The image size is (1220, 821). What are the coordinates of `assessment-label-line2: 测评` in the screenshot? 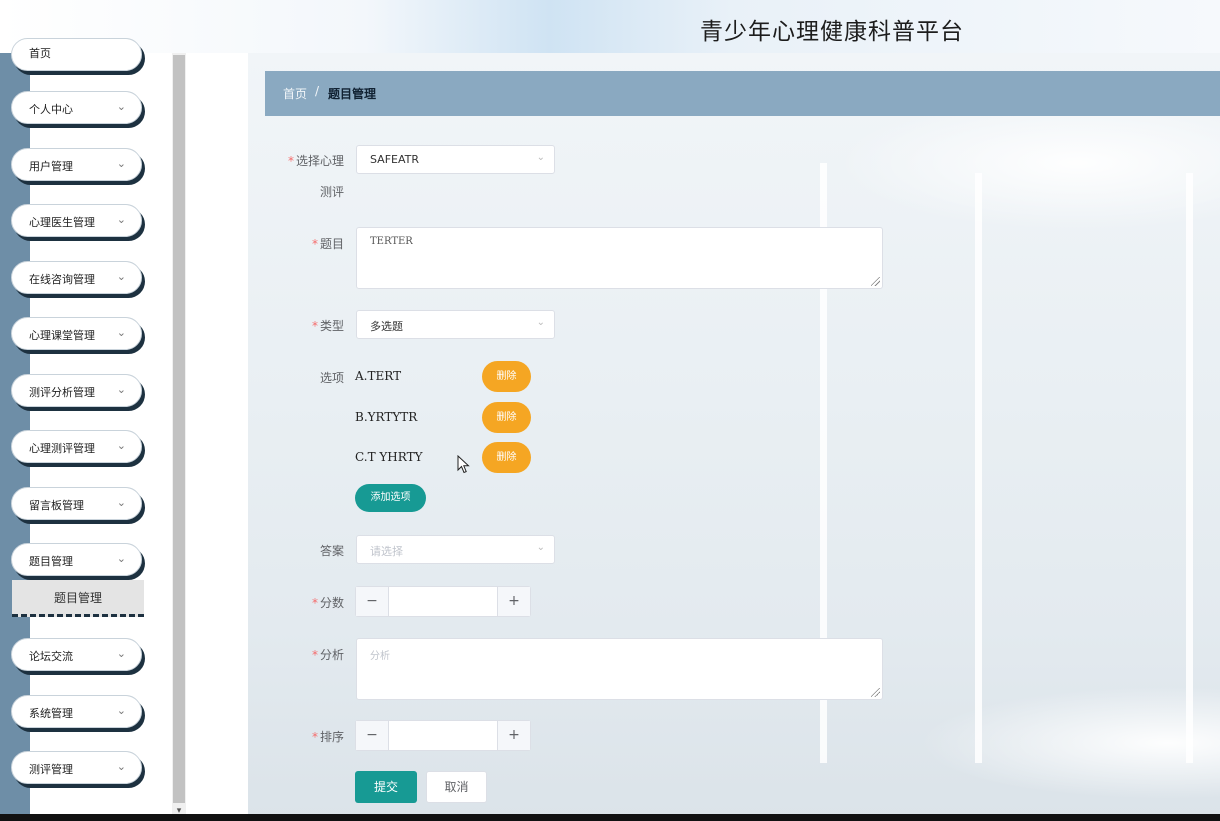 It's located at (331, 192).